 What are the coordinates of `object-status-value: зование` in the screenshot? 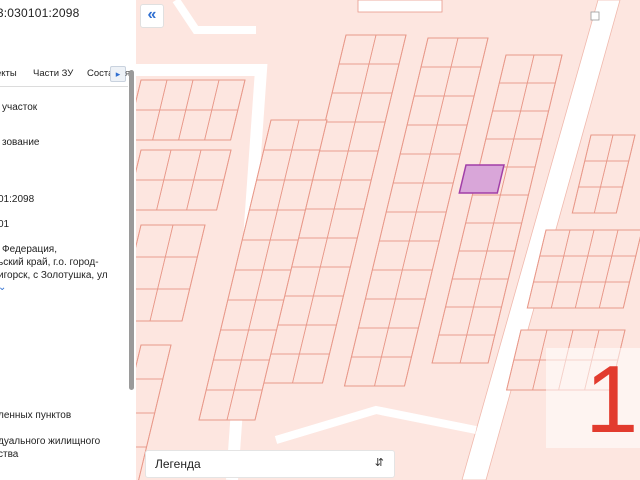 It's located at (21, 142).